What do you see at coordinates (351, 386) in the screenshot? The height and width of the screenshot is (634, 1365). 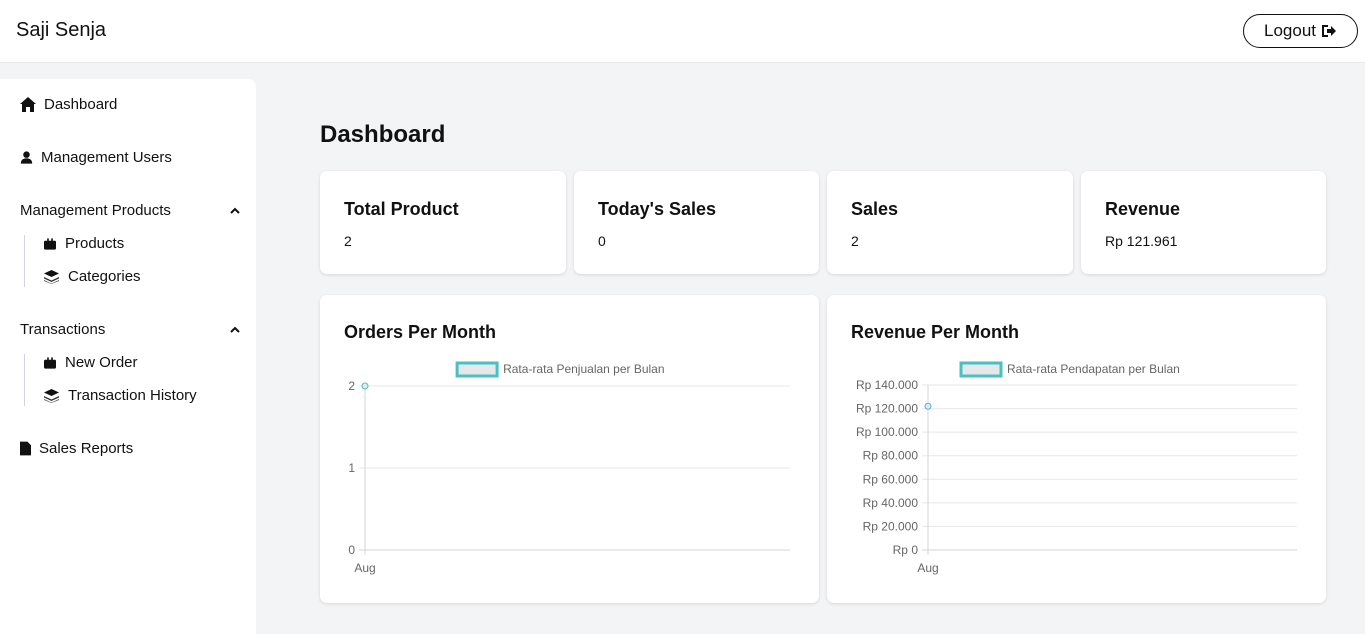 I see `y-tick-label: 2` at bounding box center [351, 386].